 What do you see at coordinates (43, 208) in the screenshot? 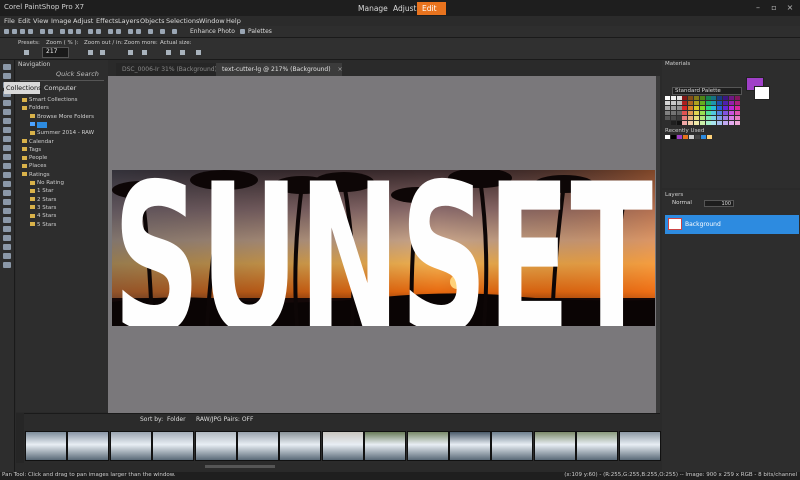
I see `tree-item: 3 Stars` at bounding box center [43, 208].